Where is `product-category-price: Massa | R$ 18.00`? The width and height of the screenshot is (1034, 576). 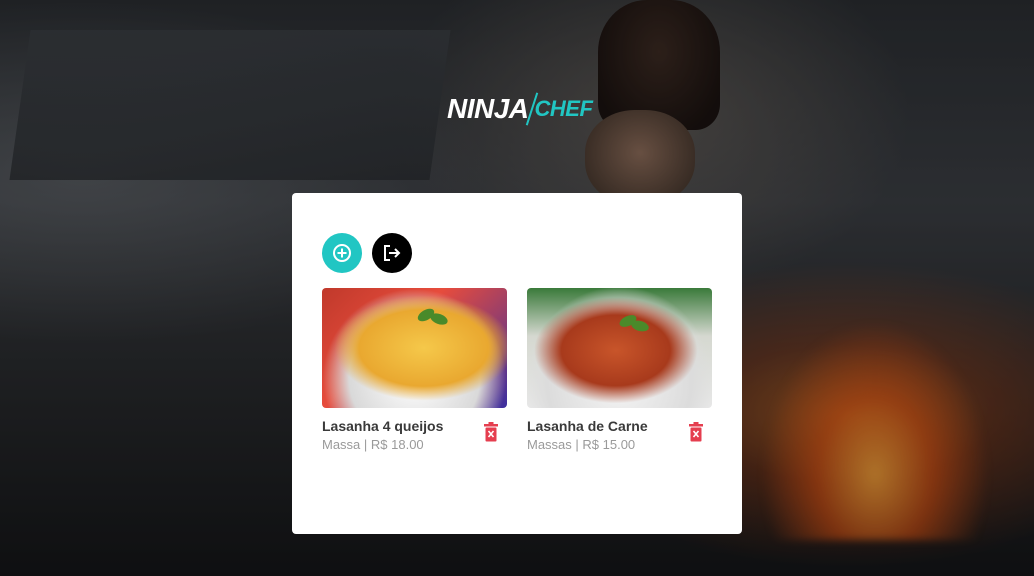 product-category-price: Massa | R$ 18.00 is located at coordinates (373, 444).